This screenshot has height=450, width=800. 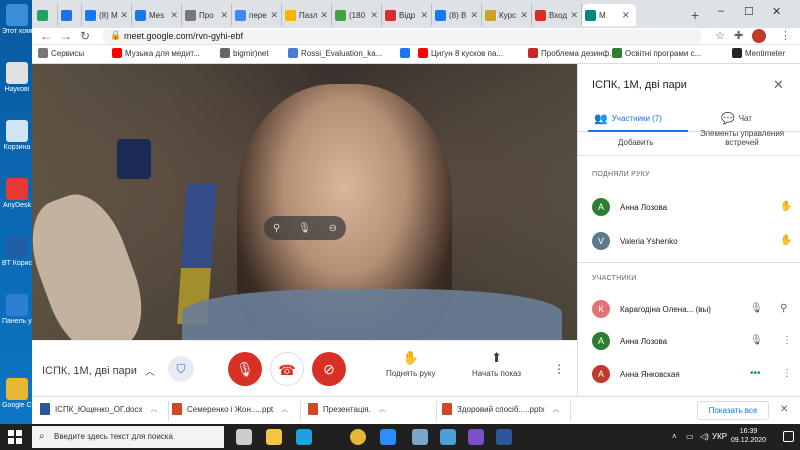 What do you see at coordinates (257, 15) in the screenshot?
I see `browser-tab: пере ✕` at bounding box center [257, 15].